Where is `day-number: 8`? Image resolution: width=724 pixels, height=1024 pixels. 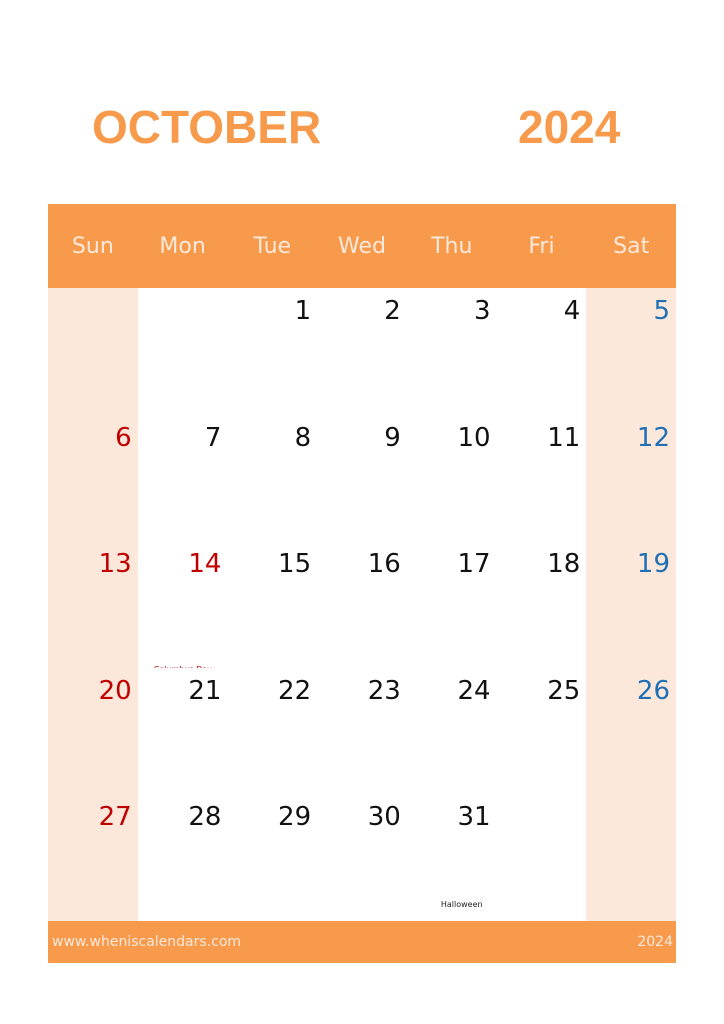
day-number: 8 is located at coordinates (303, 437).